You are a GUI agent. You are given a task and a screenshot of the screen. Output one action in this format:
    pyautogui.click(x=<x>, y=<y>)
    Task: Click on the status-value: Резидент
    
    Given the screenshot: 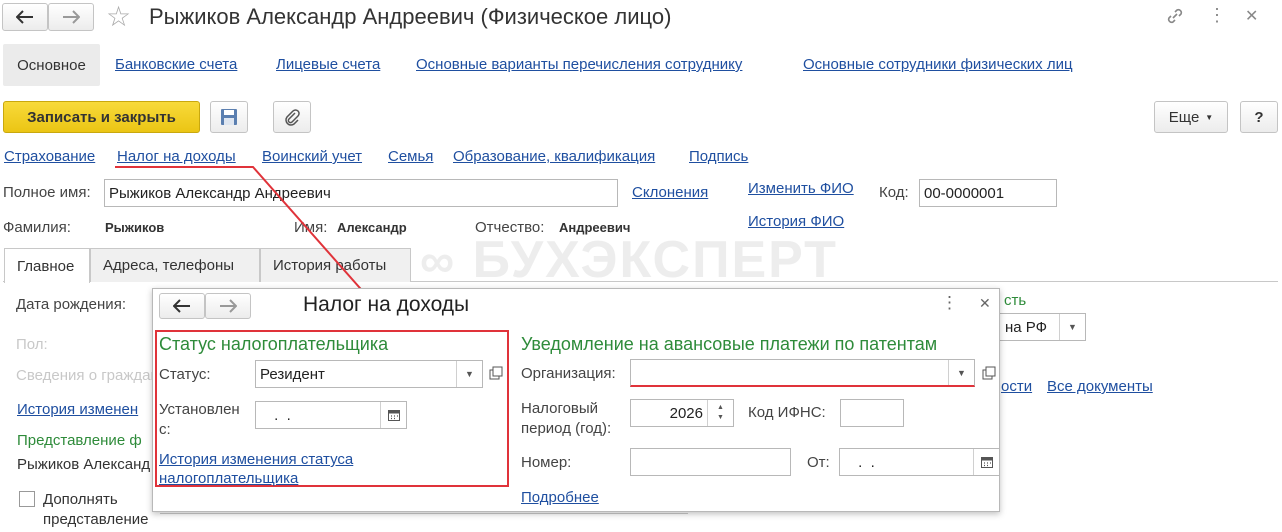 What is the action you would take?
    pyautogui.click(x=292, y=374)
    